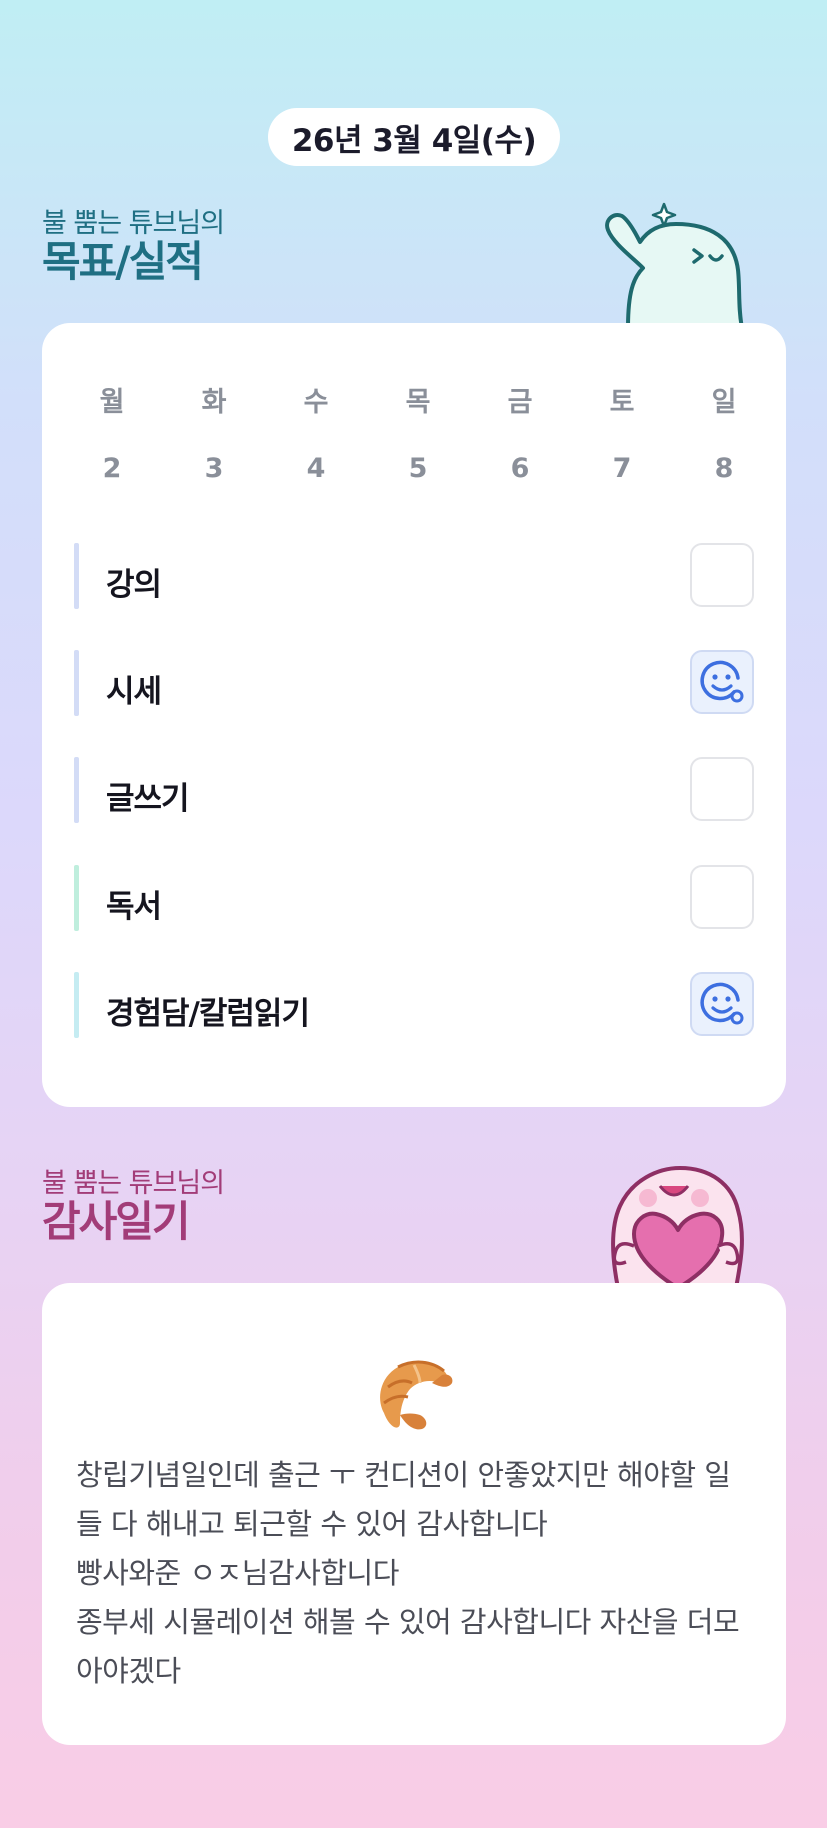 The height and width of the screenshot is (1828, 827). Describe the element at coordinates (418, 468) in the screenshot. I see `date-cell: 5` at that location.